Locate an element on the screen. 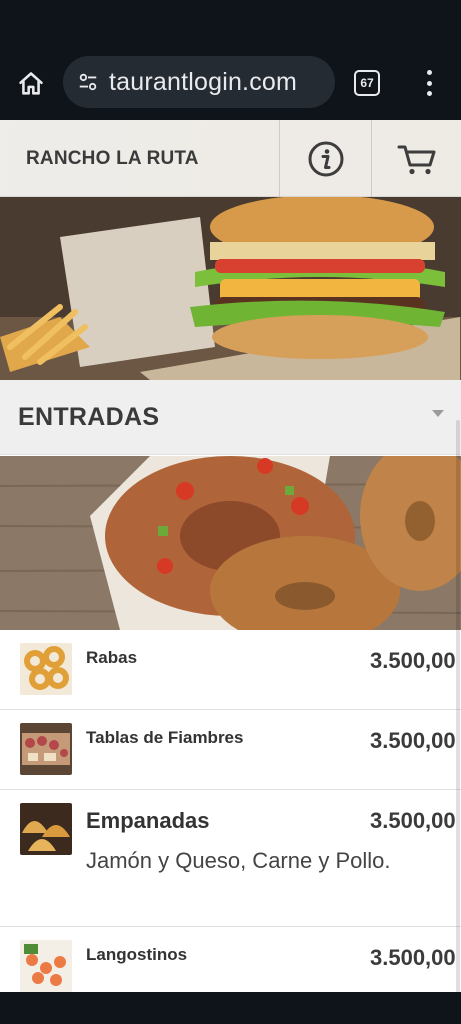 This screenshot has height=1024, width=461. category-title: ENTRADAS is located at coordinates (89, 416).